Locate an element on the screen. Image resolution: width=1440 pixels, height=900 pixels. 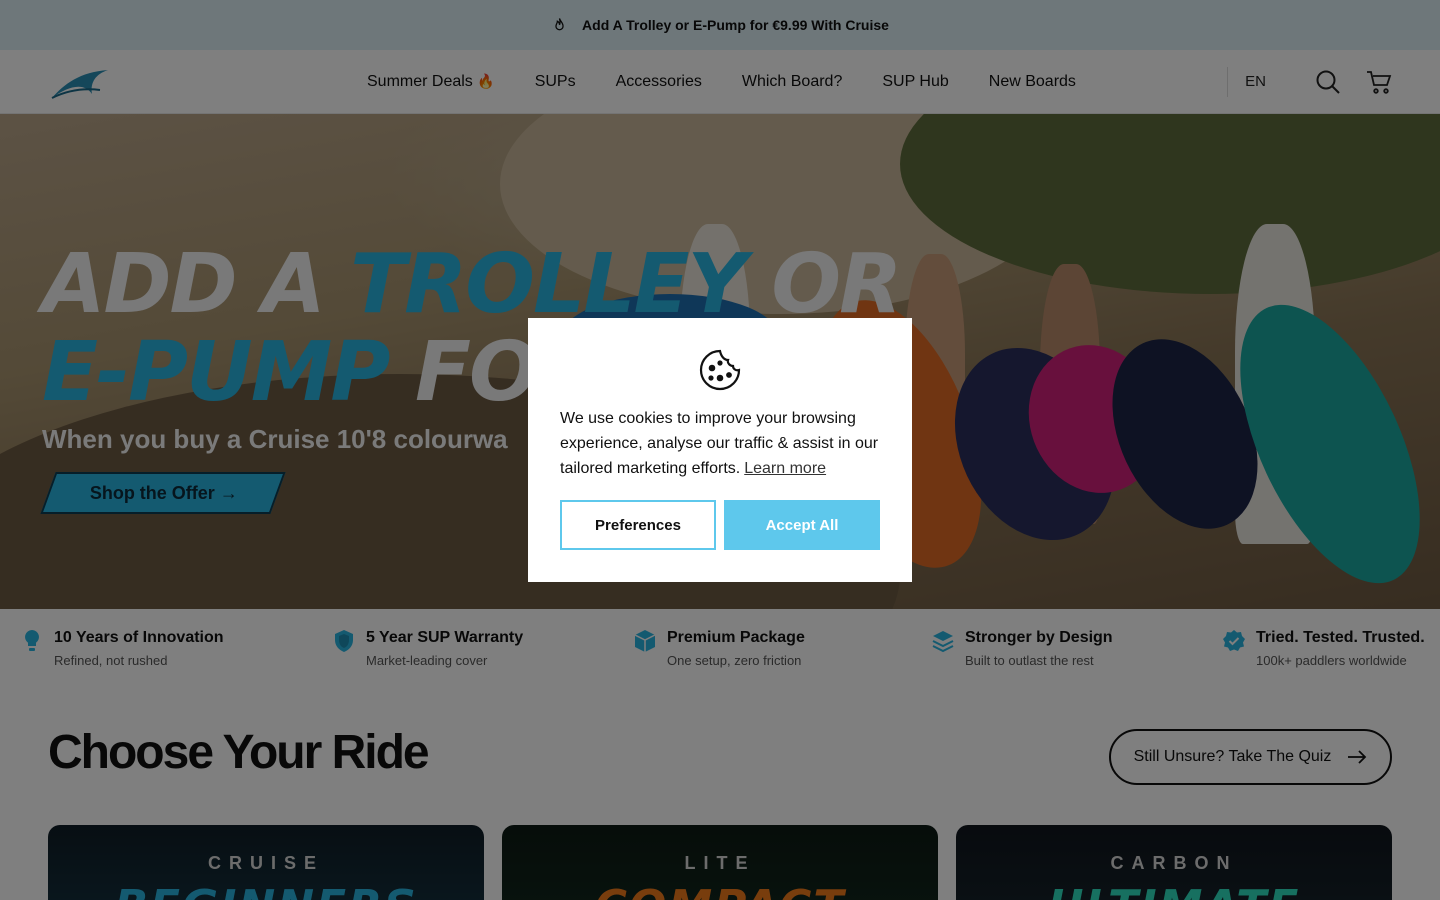
cookie-icon is located at coordinates (720, 370).